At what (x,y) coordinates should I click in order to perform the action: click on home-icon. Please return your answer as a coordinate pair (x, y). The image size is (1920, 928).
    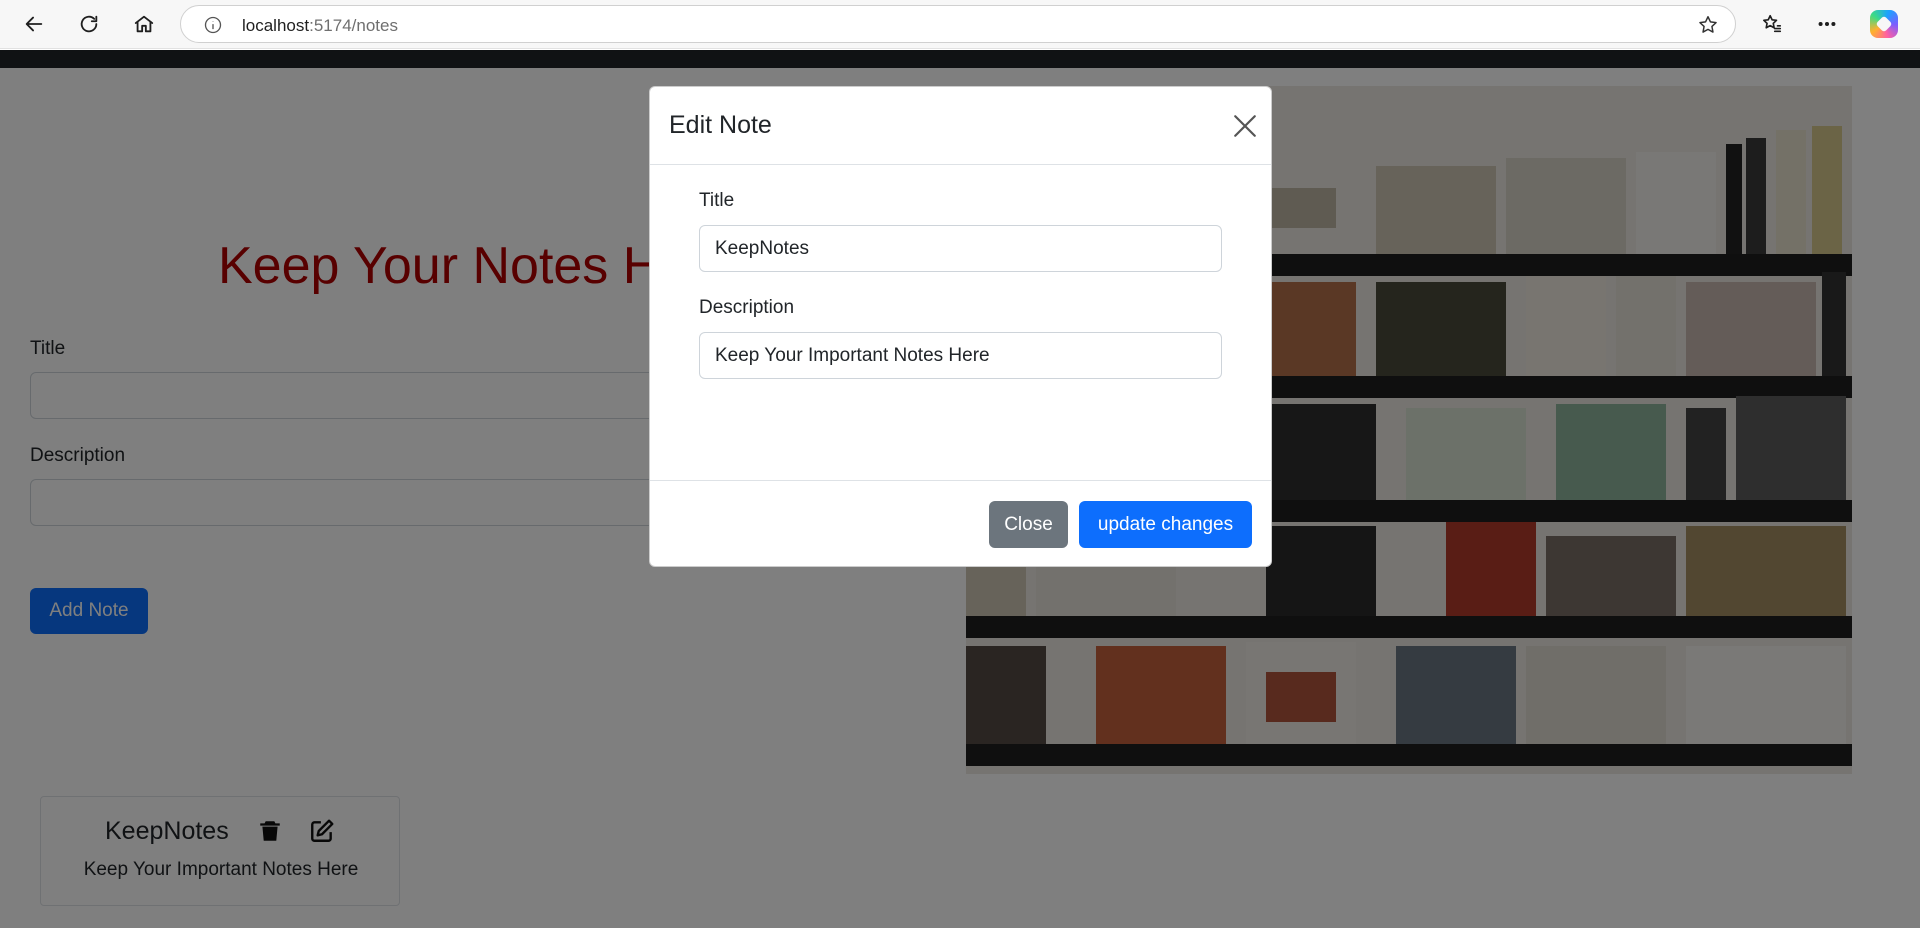
    Looking at the image, I should click on (144, 24).